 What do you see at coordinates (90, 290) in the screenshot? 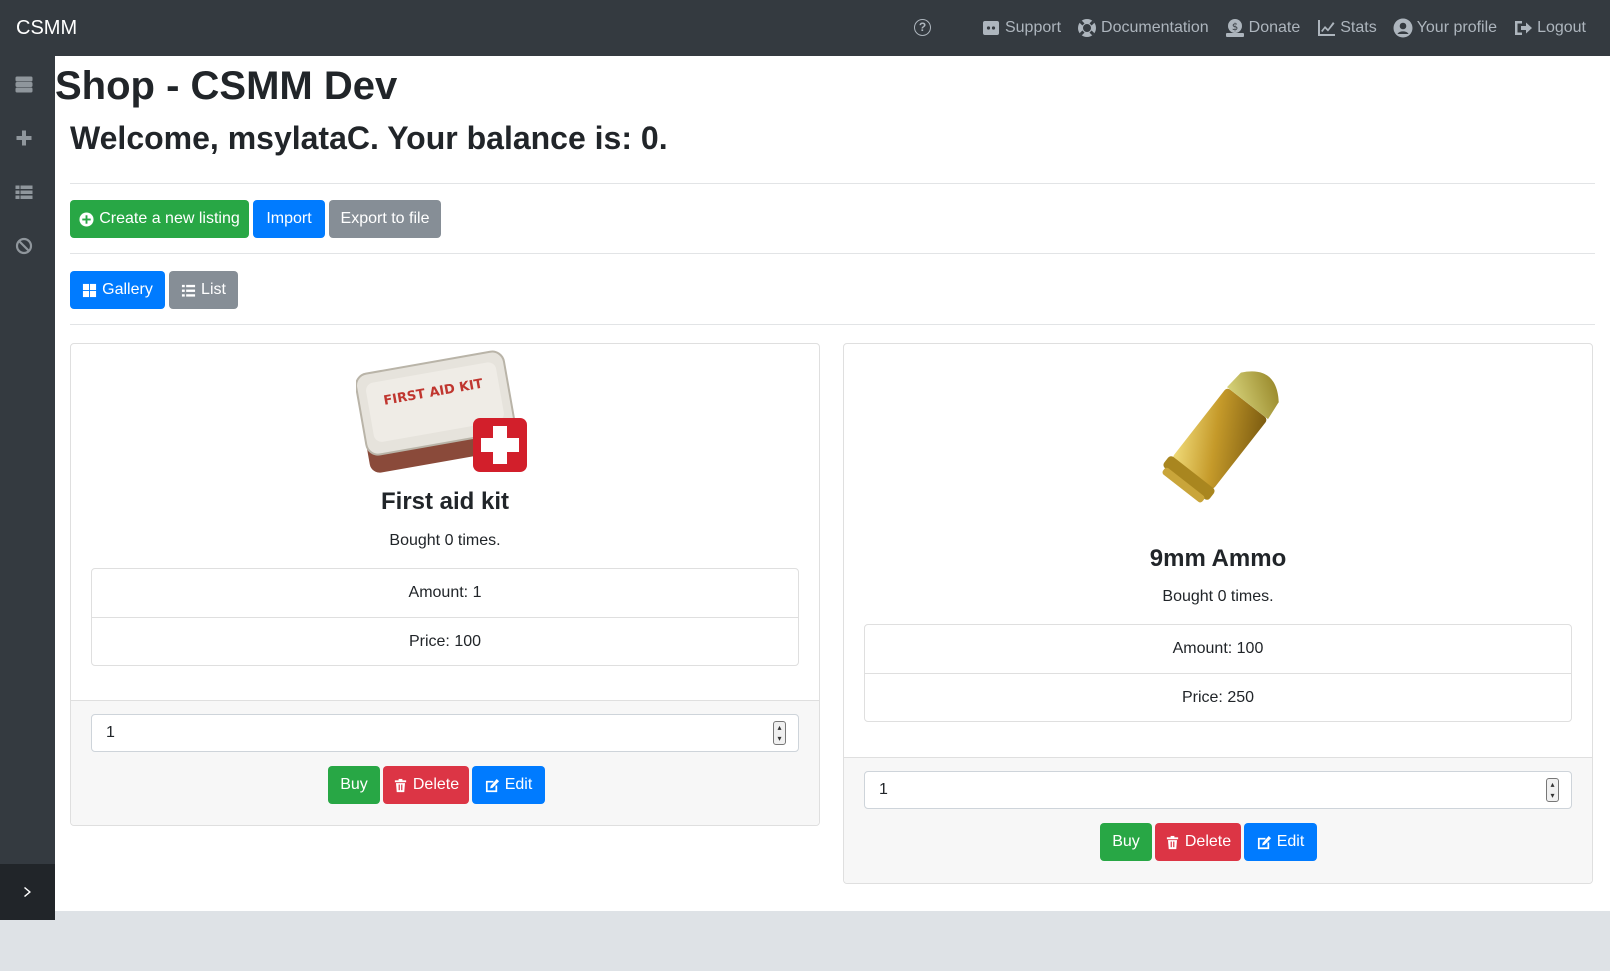
I see `grid-icon` at bounding box center [90, 290].